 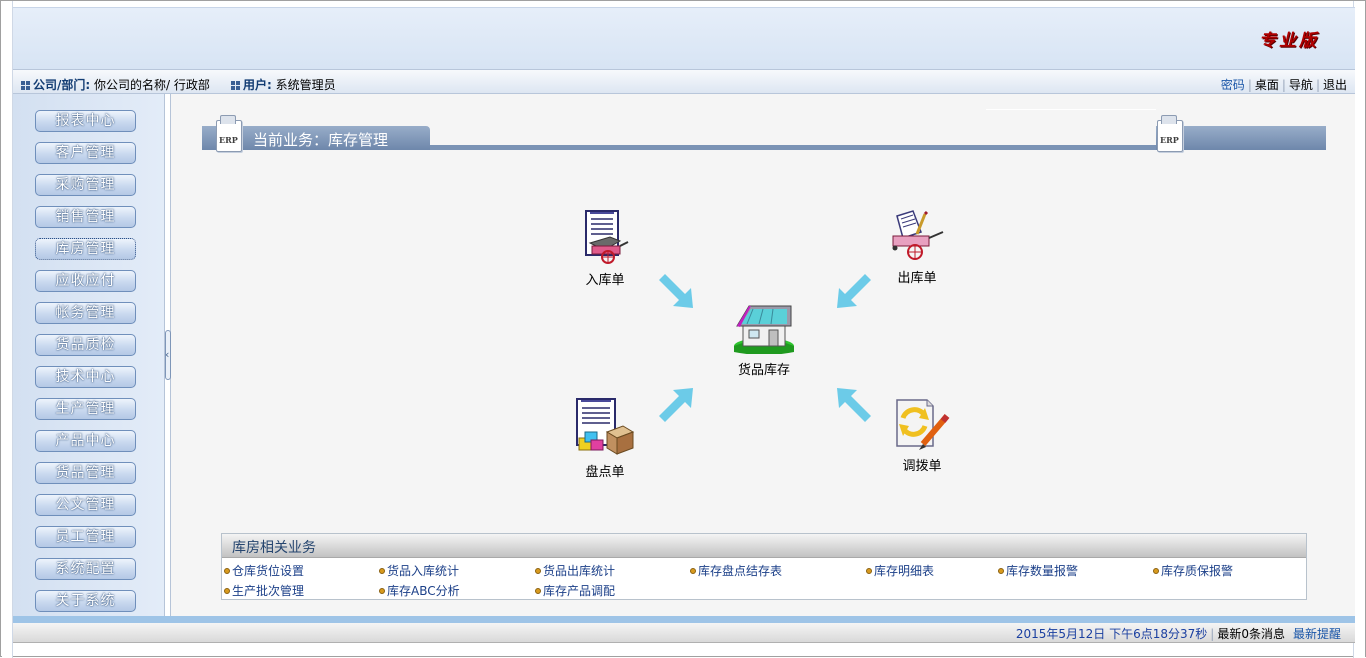 What do you see at coordinates (419, 570) in the screenshot?
I see `link-stock-in-stats: 货品入库统计` at bounding box center [419, 570].